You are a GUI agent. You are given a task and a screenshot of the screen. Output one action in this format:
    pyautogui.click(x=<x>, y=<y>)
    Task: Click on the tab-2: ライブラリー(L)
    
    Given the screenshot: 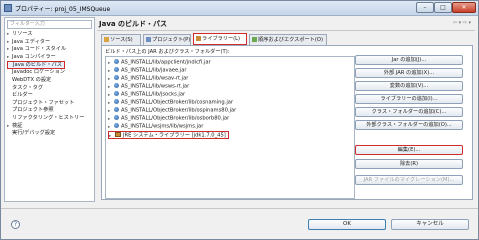 What is the action you would take?
    pyautogui.click(x=220, y=39)
    